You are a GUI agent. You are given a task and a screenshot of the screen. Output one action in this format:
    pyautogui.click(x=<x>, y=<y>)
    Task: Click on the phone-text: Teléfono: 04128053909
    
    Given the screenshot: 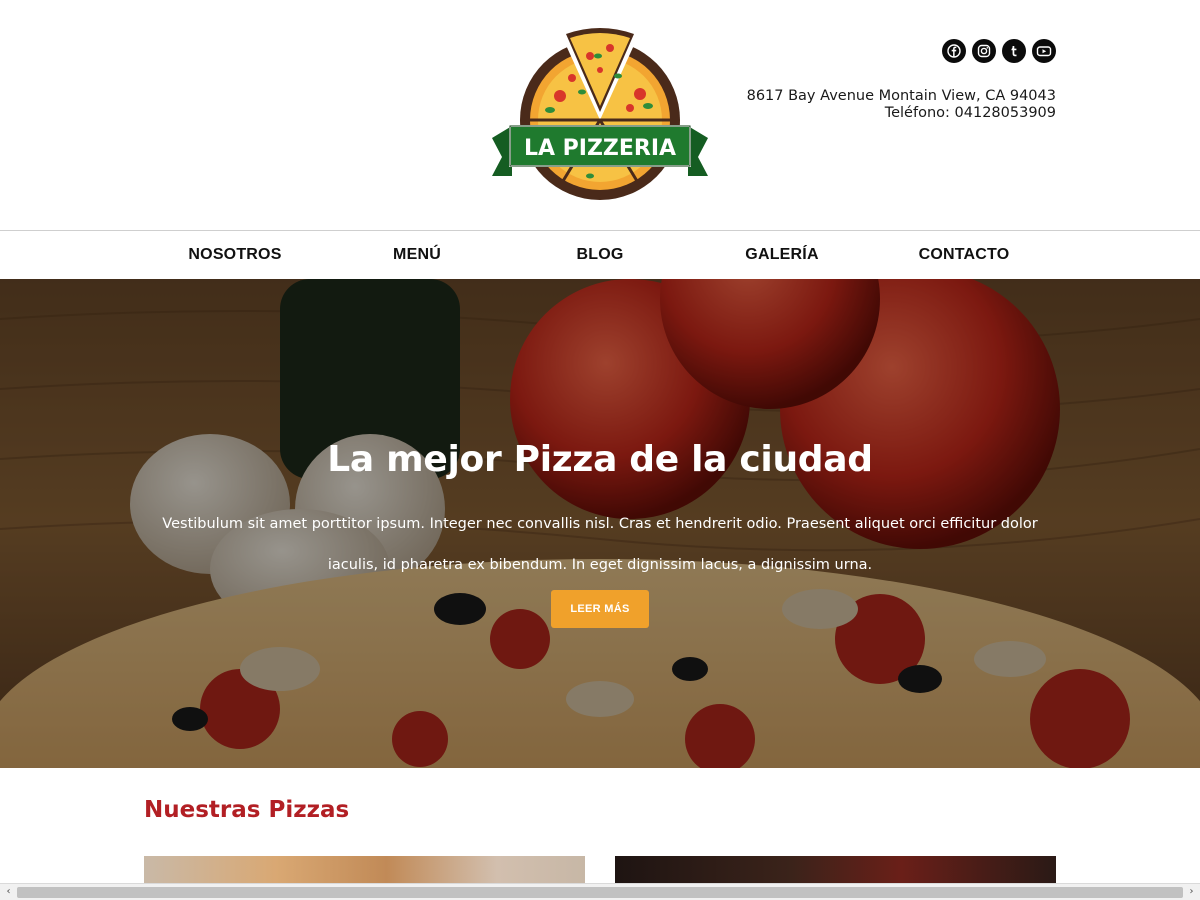 What is the action you would take?
    pyautogui.click(x=970, y=113)
    